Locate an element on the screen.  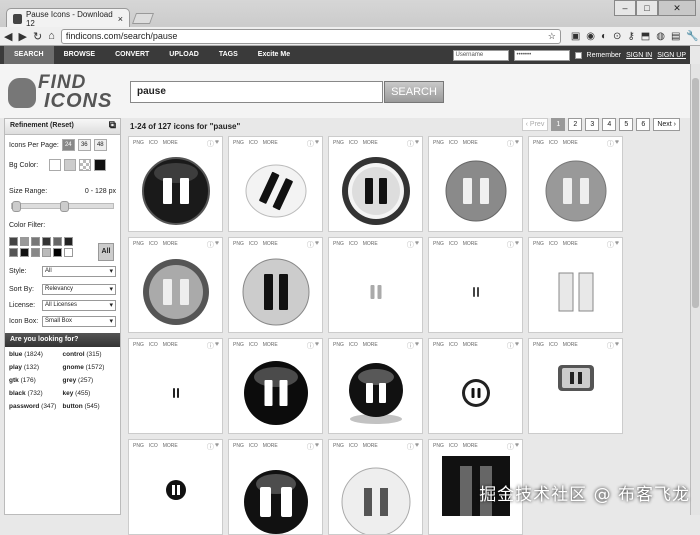
extension-icon: ▣ is located at coordinates (575, 36).